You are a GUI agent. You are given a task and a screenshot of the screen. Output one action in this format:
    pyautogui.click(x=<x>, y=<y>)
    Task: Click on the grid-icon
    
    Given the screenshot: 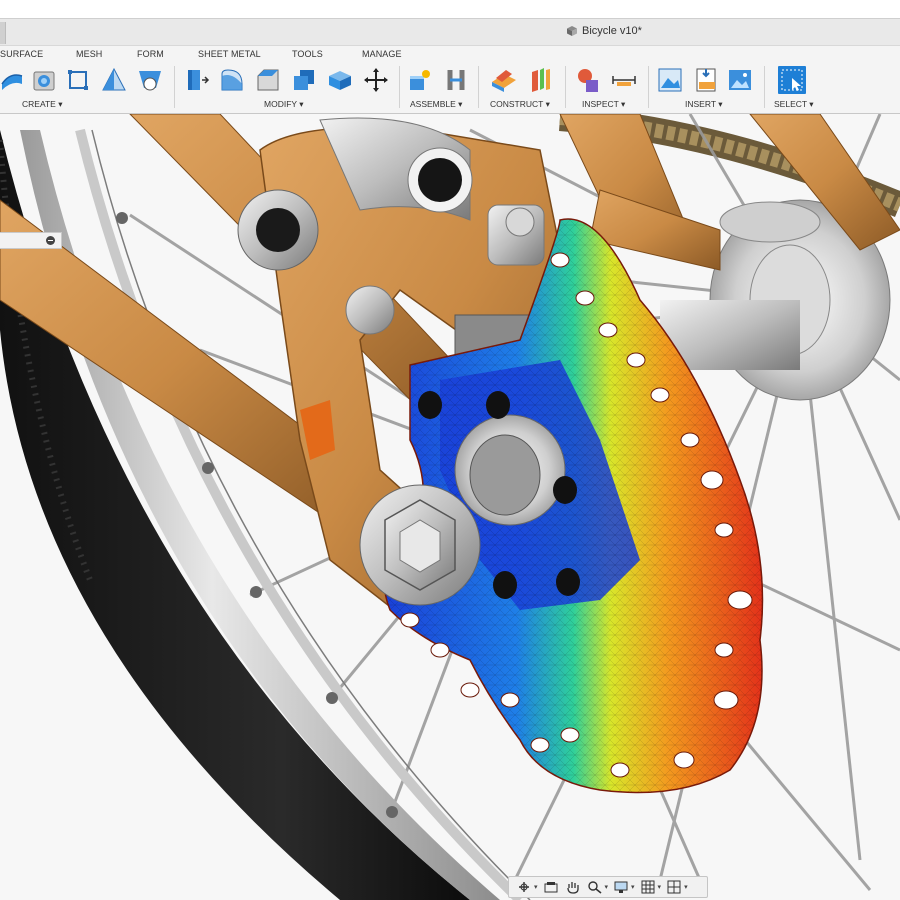 What is the action you would take?
    pyautogui.click(x=648, y=887)
    